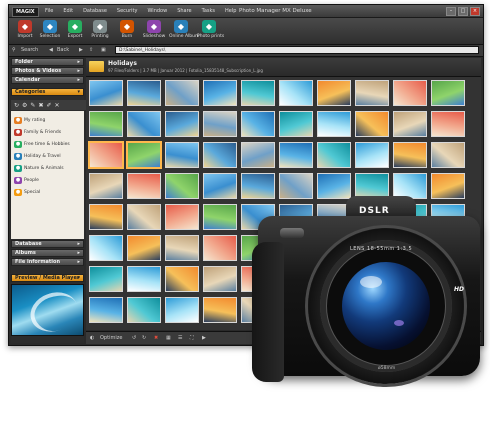  What do you see at coordinates (37, 132) in the screenshot?
I see `category-item: ● Family & Friends` at bounding box center [37, 132].